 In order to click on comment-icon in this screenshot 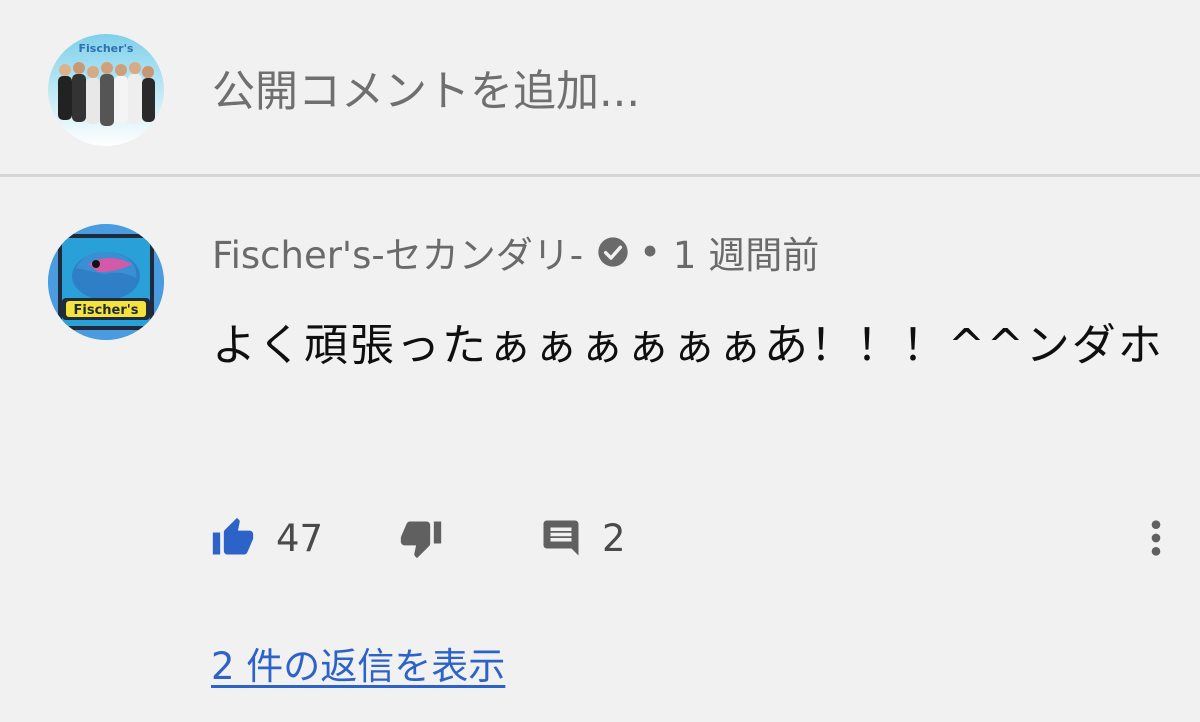, I will do `click(561, 538)`.